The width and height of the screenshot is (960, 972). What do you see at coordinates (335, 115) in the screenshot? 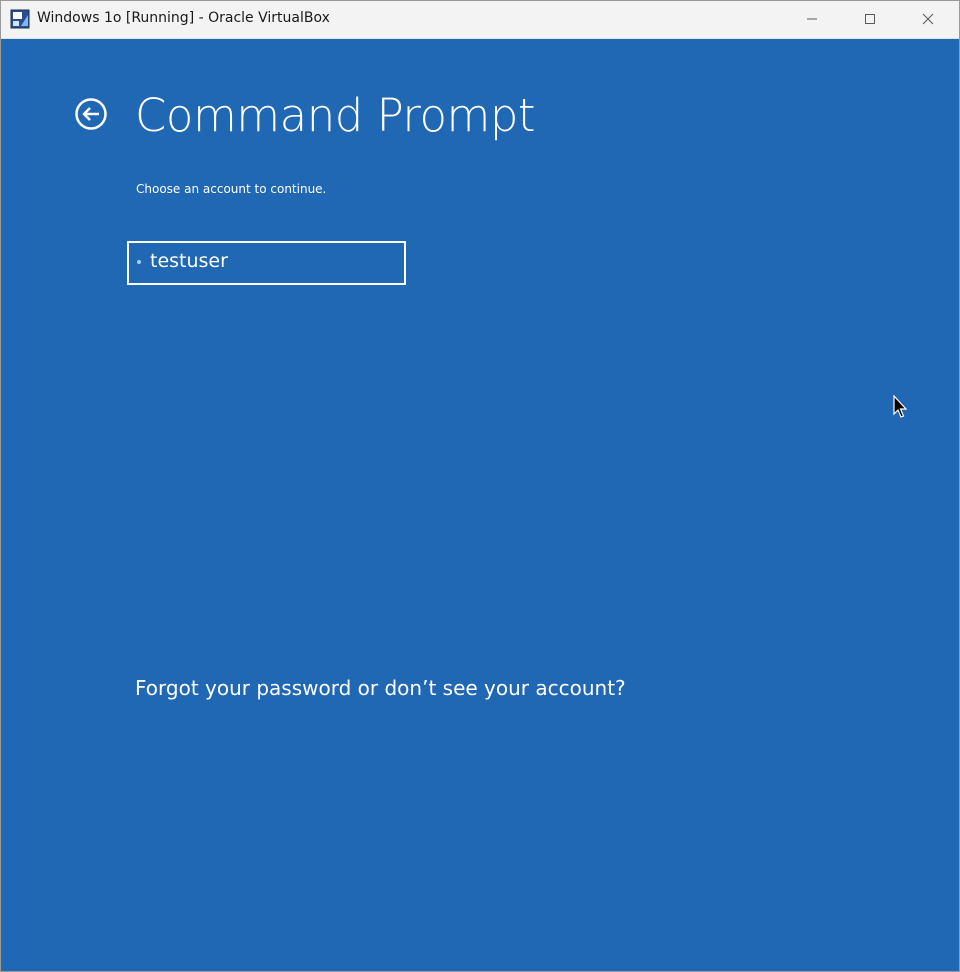
I see `page-title: Command Prompt` at bounding box center [335, 115].